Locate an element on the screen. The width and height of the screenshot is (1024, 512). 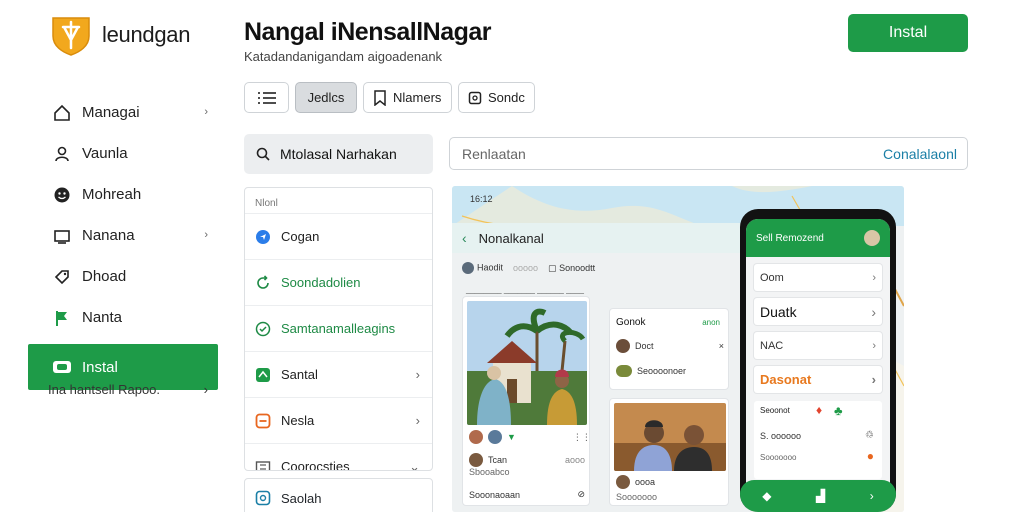
phone-list-label: Duatk is located at coordinates (778, 311).